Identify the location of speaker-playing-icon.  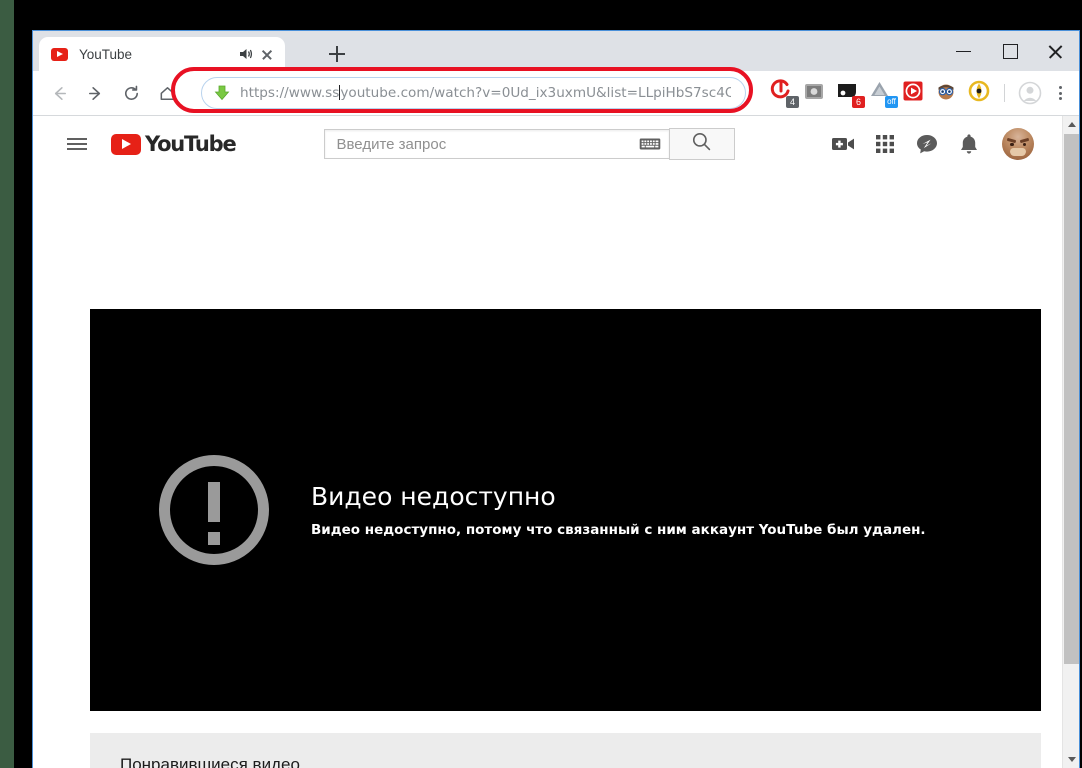
(245, 54).